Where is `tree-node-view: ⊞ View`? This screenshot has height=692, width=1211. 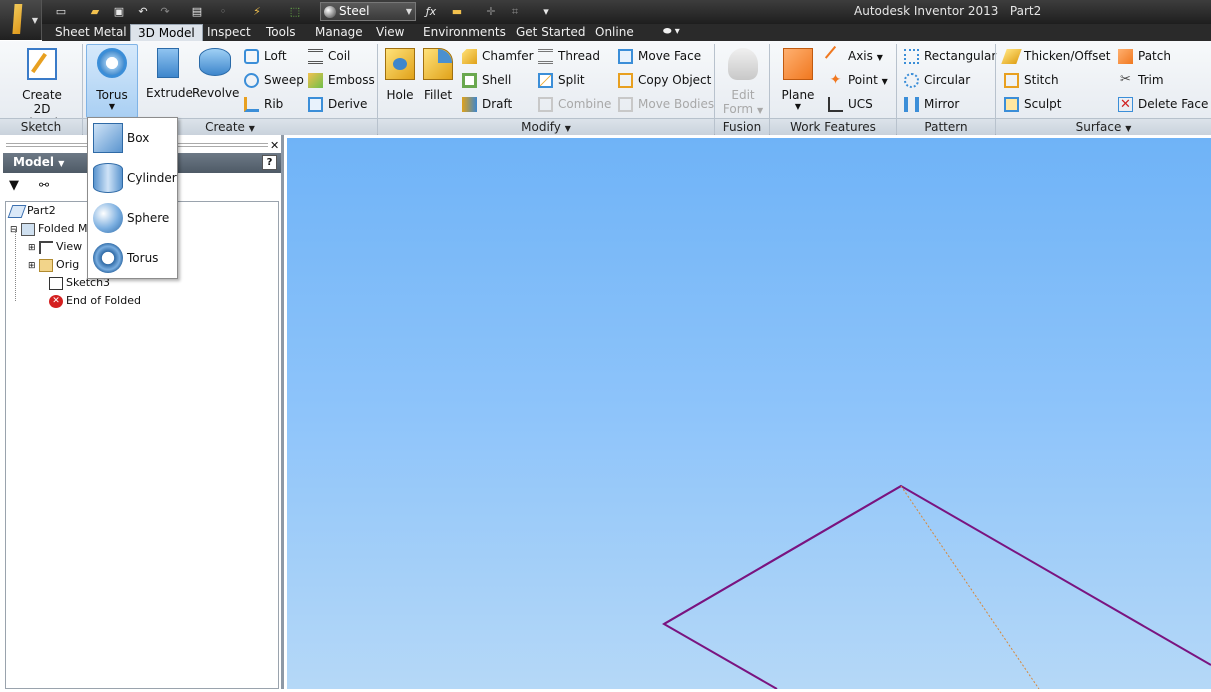 tree-node-view: ⊞ View is located at coordinates (55, 247).